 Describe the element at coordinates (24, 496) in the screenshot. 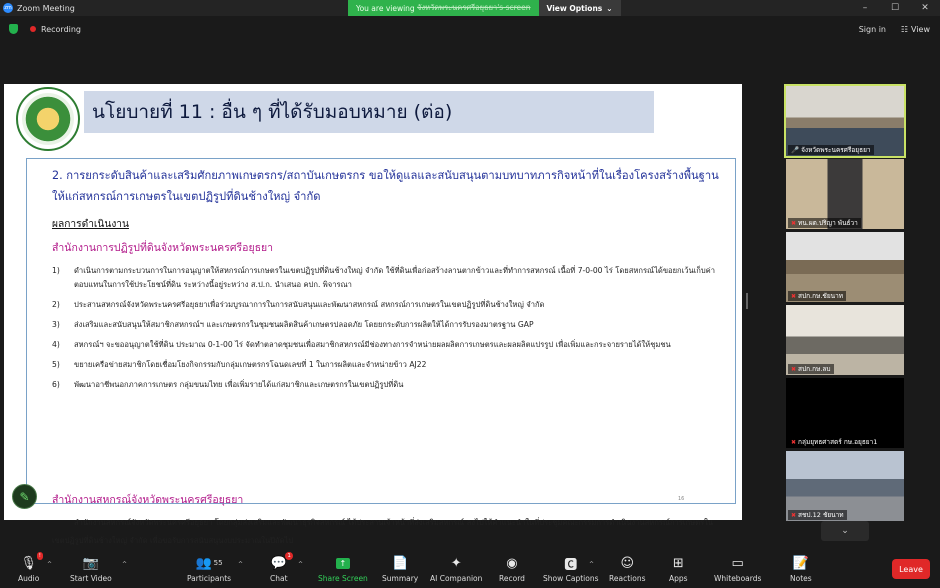

I see `annotate-pen-icon: ✎` at that location.